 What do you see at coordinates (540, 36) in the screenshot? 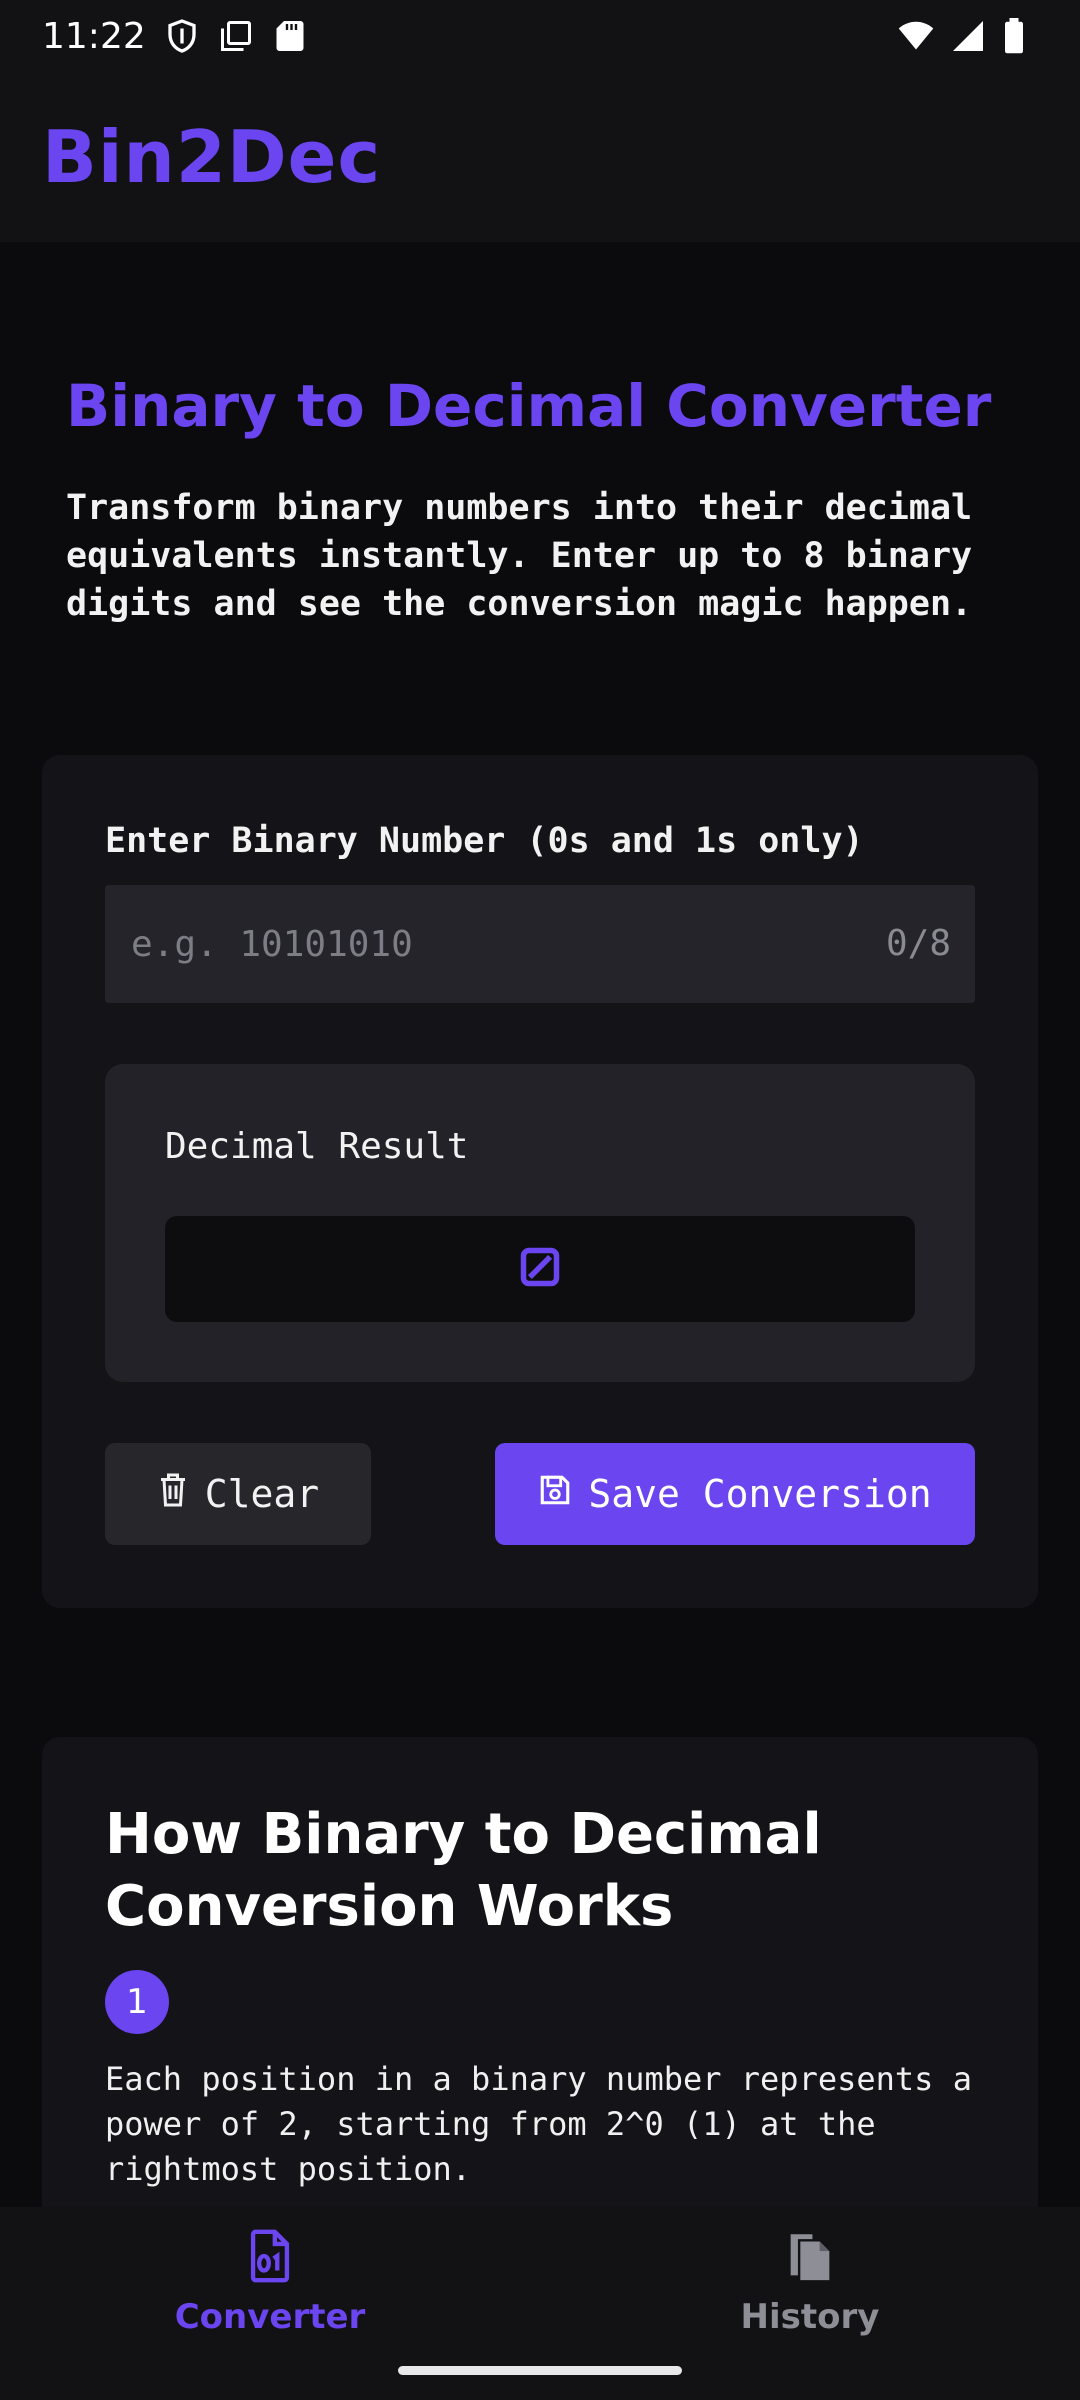
I see `status-bar: 11:22` at bounding box center [540, 36].